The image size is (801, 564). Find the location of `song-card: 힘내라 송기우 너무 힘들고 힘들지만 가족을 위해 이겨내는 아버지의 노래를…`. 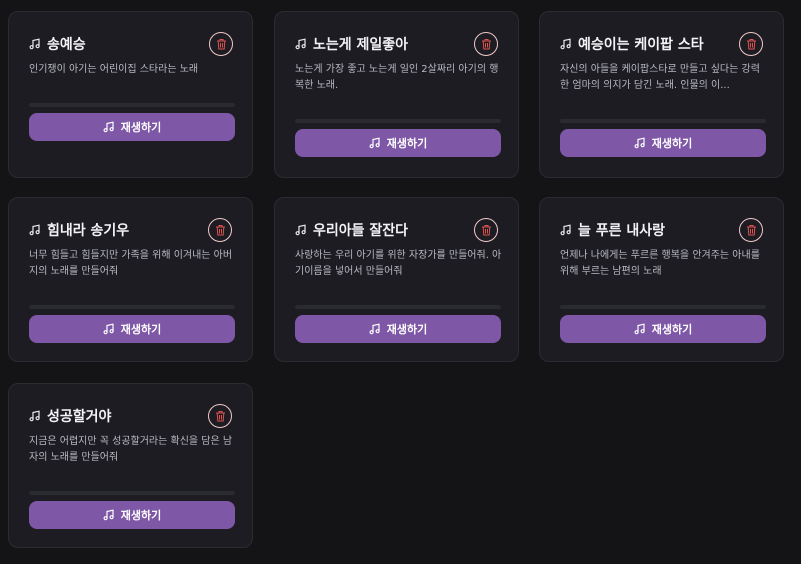

song-card: 힘내라 송기우 너무 힘들고 힘들지만 가족을 위해 이겨내는 아버지의 노래를… is located at coordinates (130, 279).